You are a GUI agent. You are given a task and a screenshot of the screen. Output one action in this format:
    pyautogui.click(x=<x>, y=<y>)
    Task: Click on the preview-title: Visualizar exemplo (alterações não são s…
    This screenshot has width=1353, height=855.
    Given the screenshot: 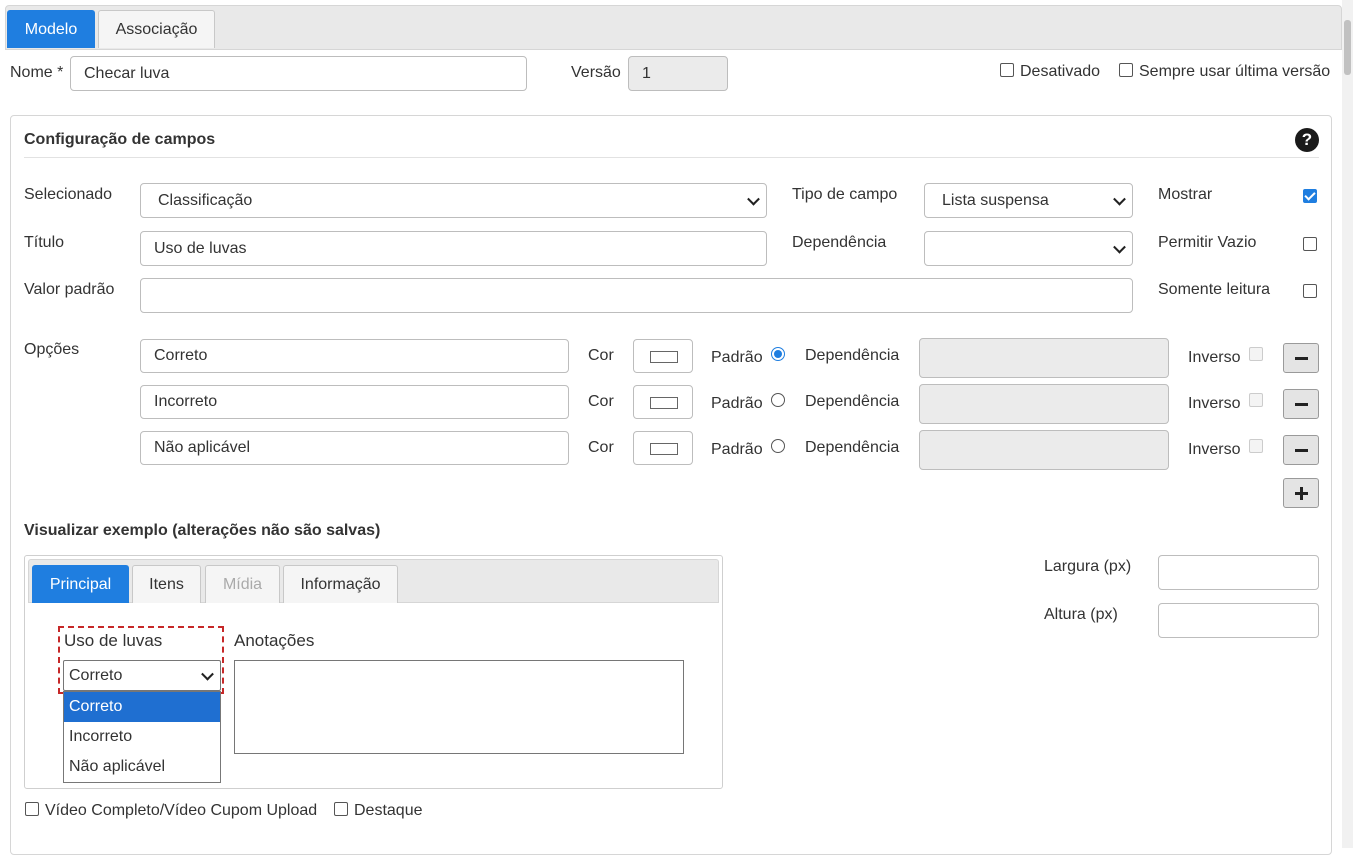 What is the action you would take?
    pyautogui.click(x=202, y=530)
    